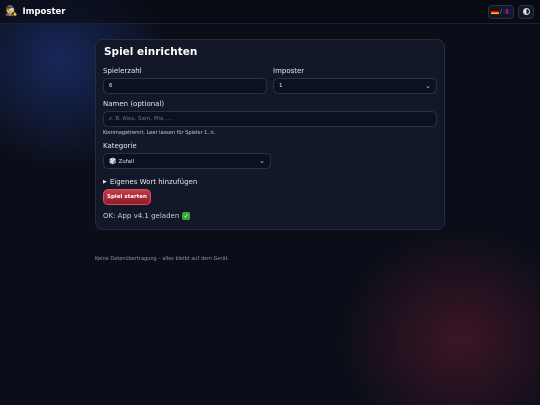  What do you see at coordinates (127, 197) in the screenshot?
I see `start-game-button: Spiel starten` at bounding box center [127, 197].